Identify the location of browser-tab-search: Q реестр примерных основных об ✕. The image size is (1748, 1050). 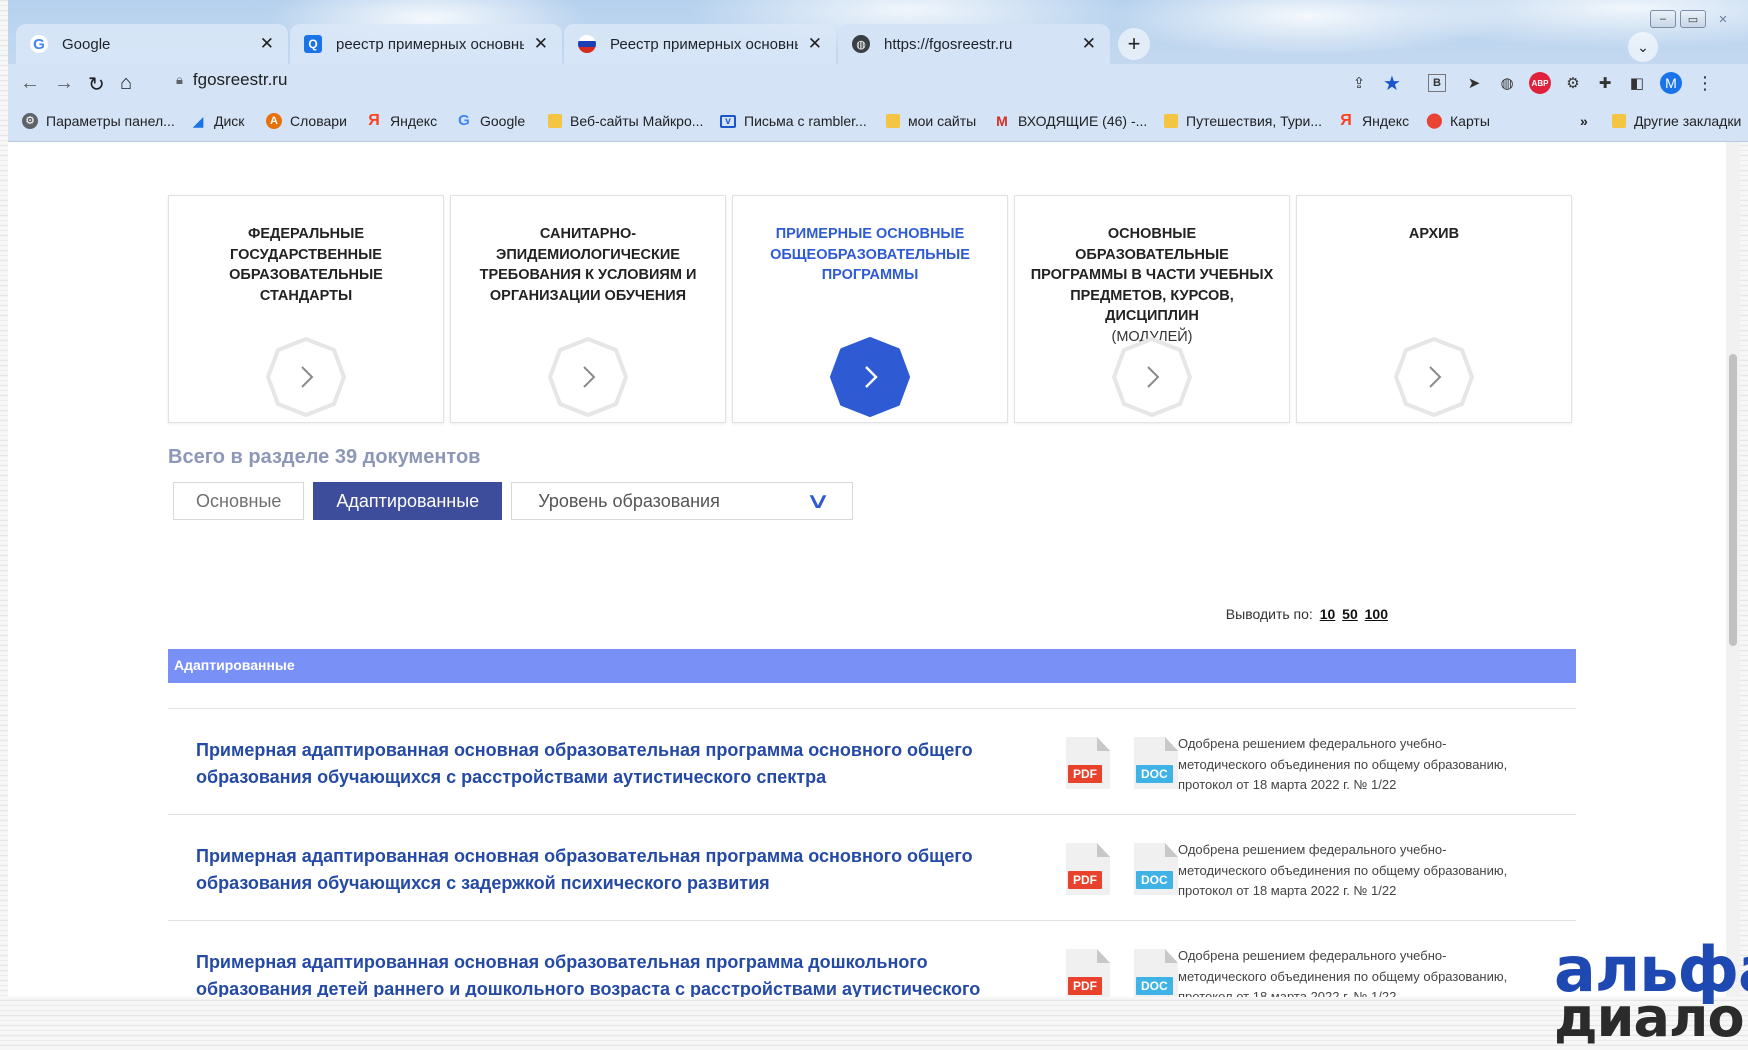
(426, 44).